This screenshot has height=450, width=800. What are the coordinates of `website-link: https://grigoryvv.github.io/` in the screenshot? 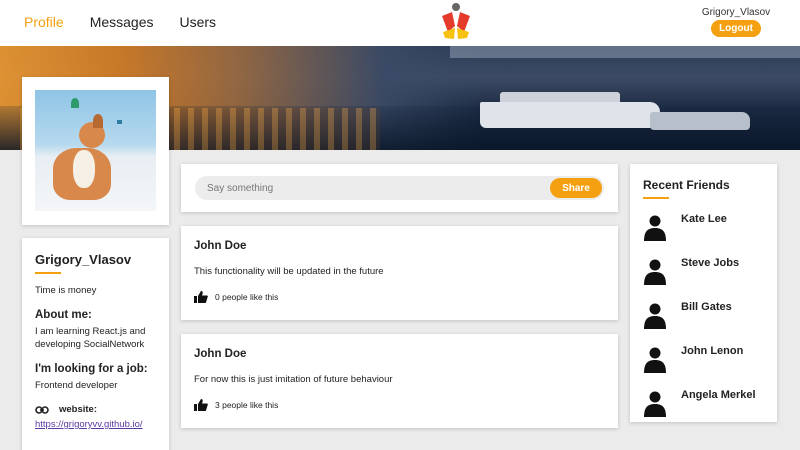 It's located at (95, 424).